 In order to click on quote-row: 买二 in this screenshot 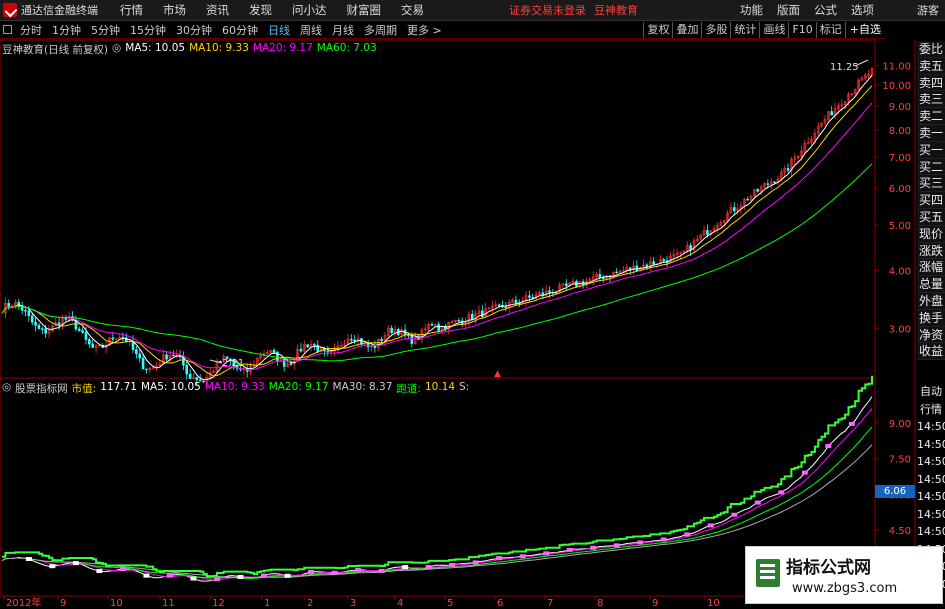, I will do `click(931, 167)`.